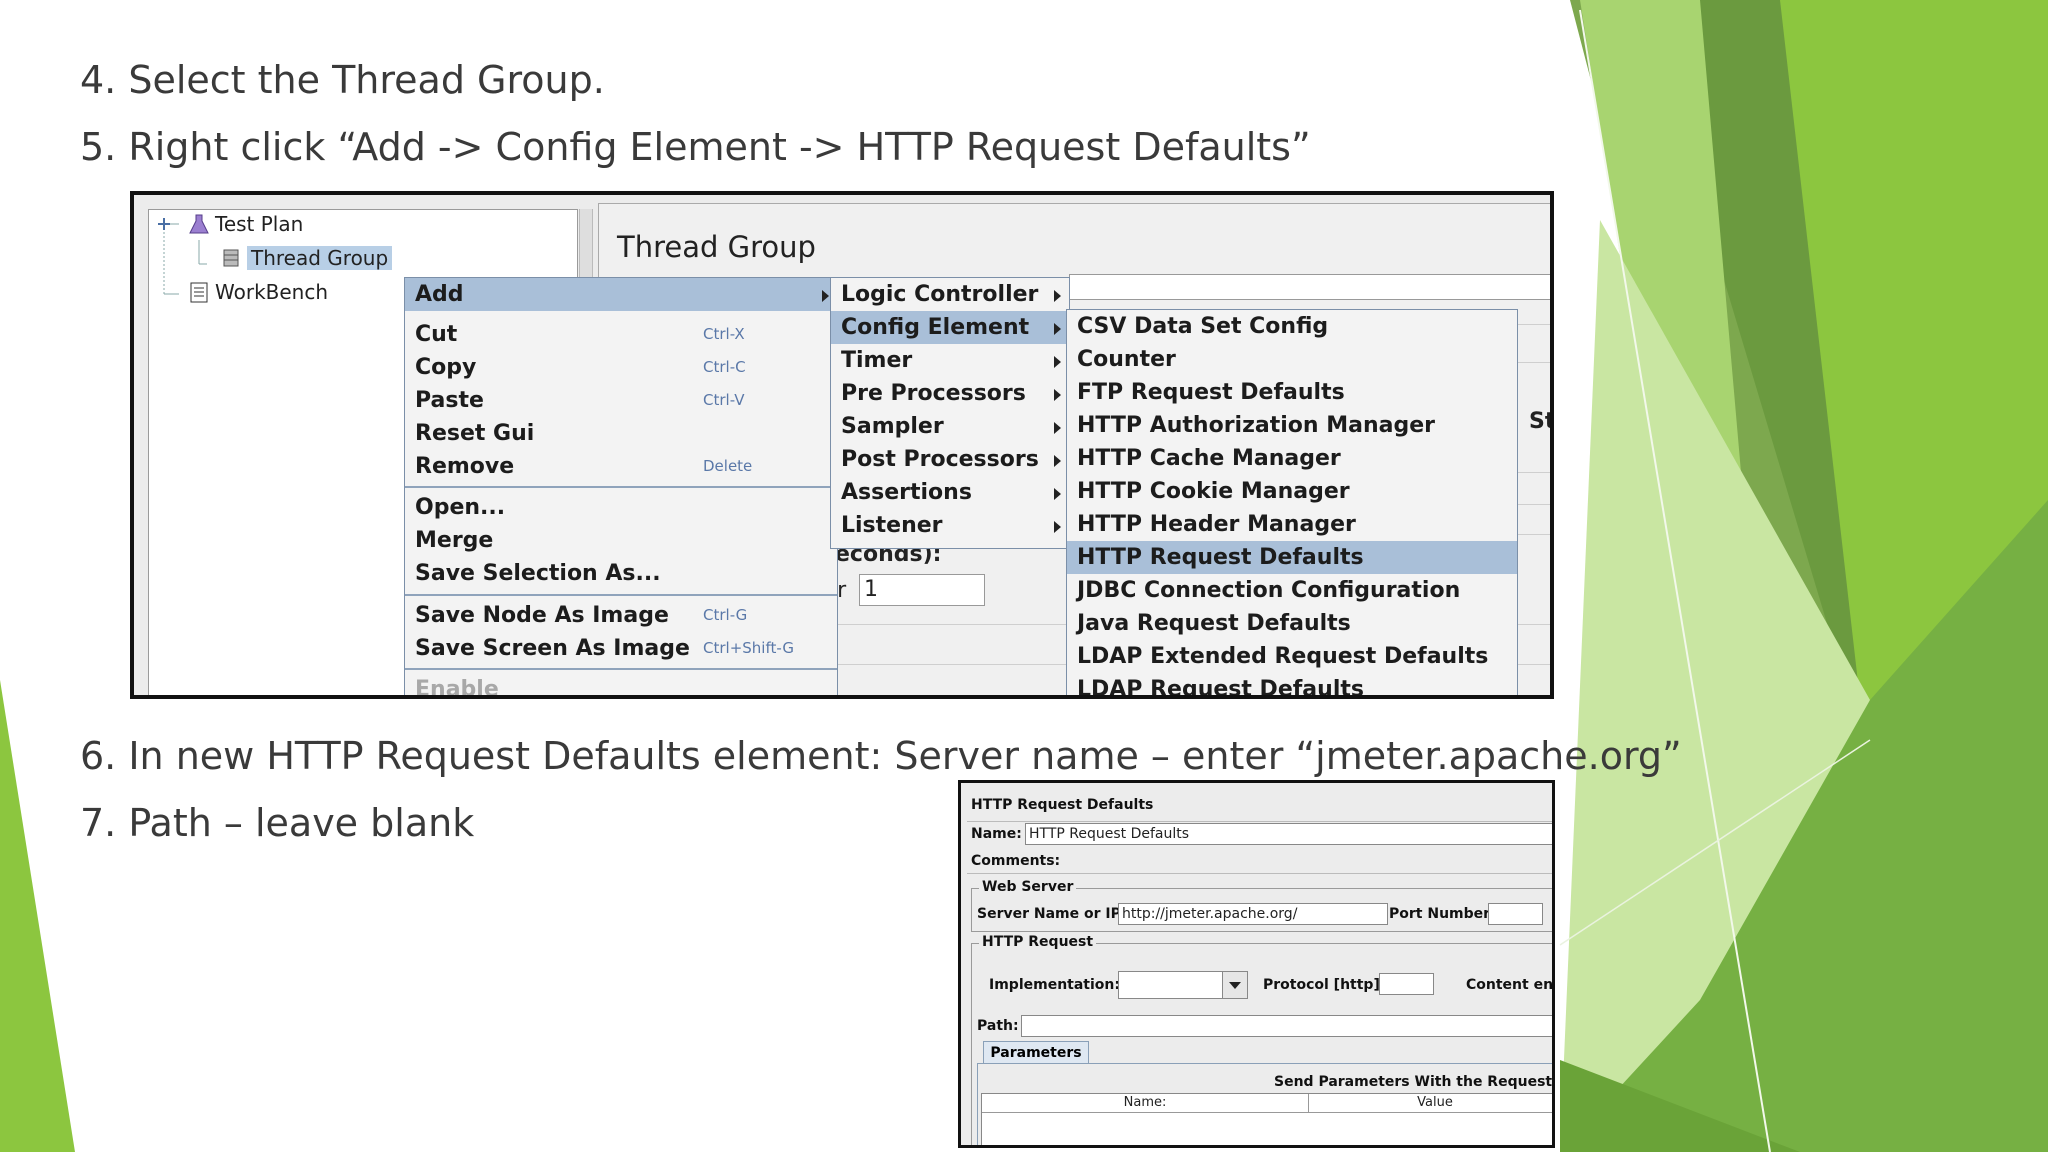 Image resolution: width=2048 pixels, height=1152 pixels. What do you see at coordinates (621, 400) in the screenshot?
I see `menu-item-paste: Paste Ctrl-V` at bounding box center [621, 400].